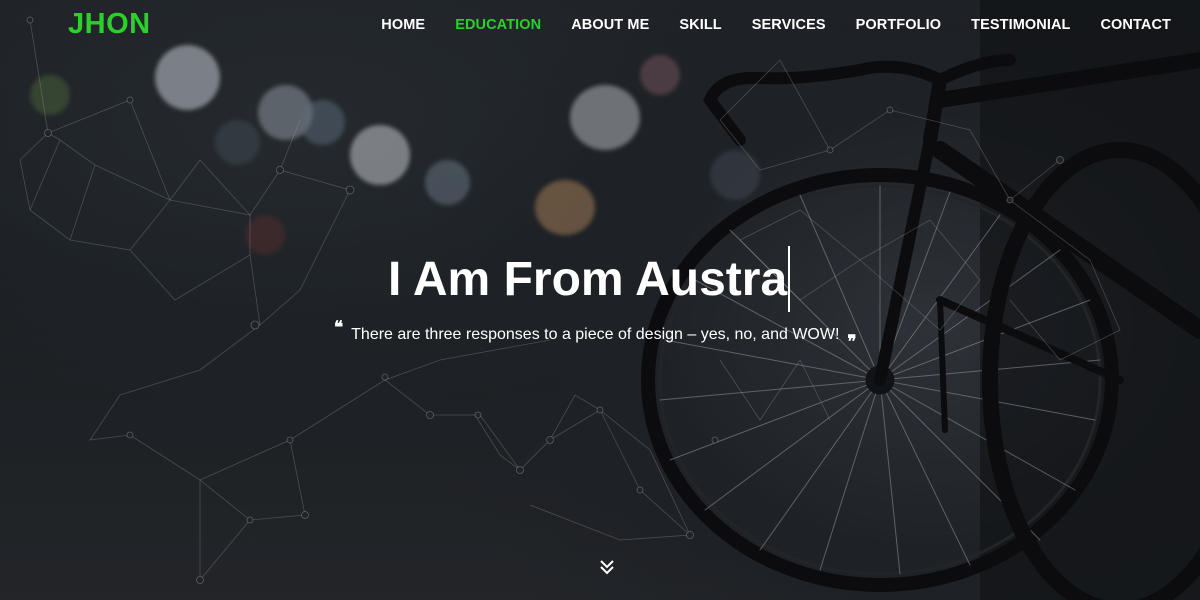 The width and height of the screenshot is (1200, 600). I want to click on nav-link-contact: CONTACT, so click(1135, 25).